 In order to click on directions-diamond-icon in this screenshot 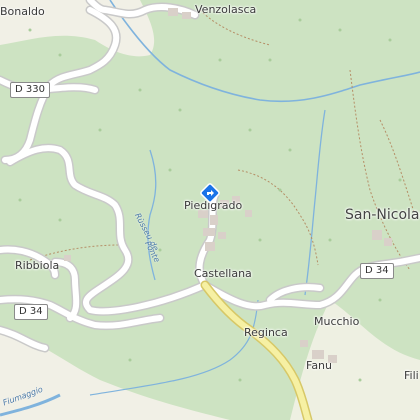, I will do `click(210, 193)`.